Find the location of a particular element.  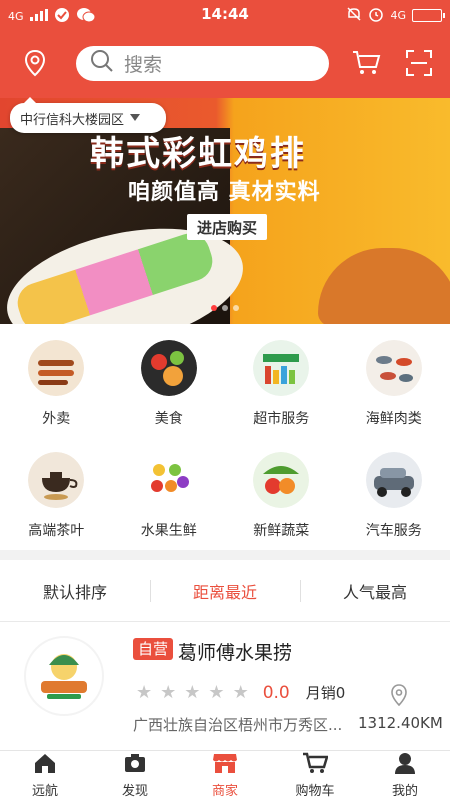

nav-label: 商家 is located at coordinates (224, 791).